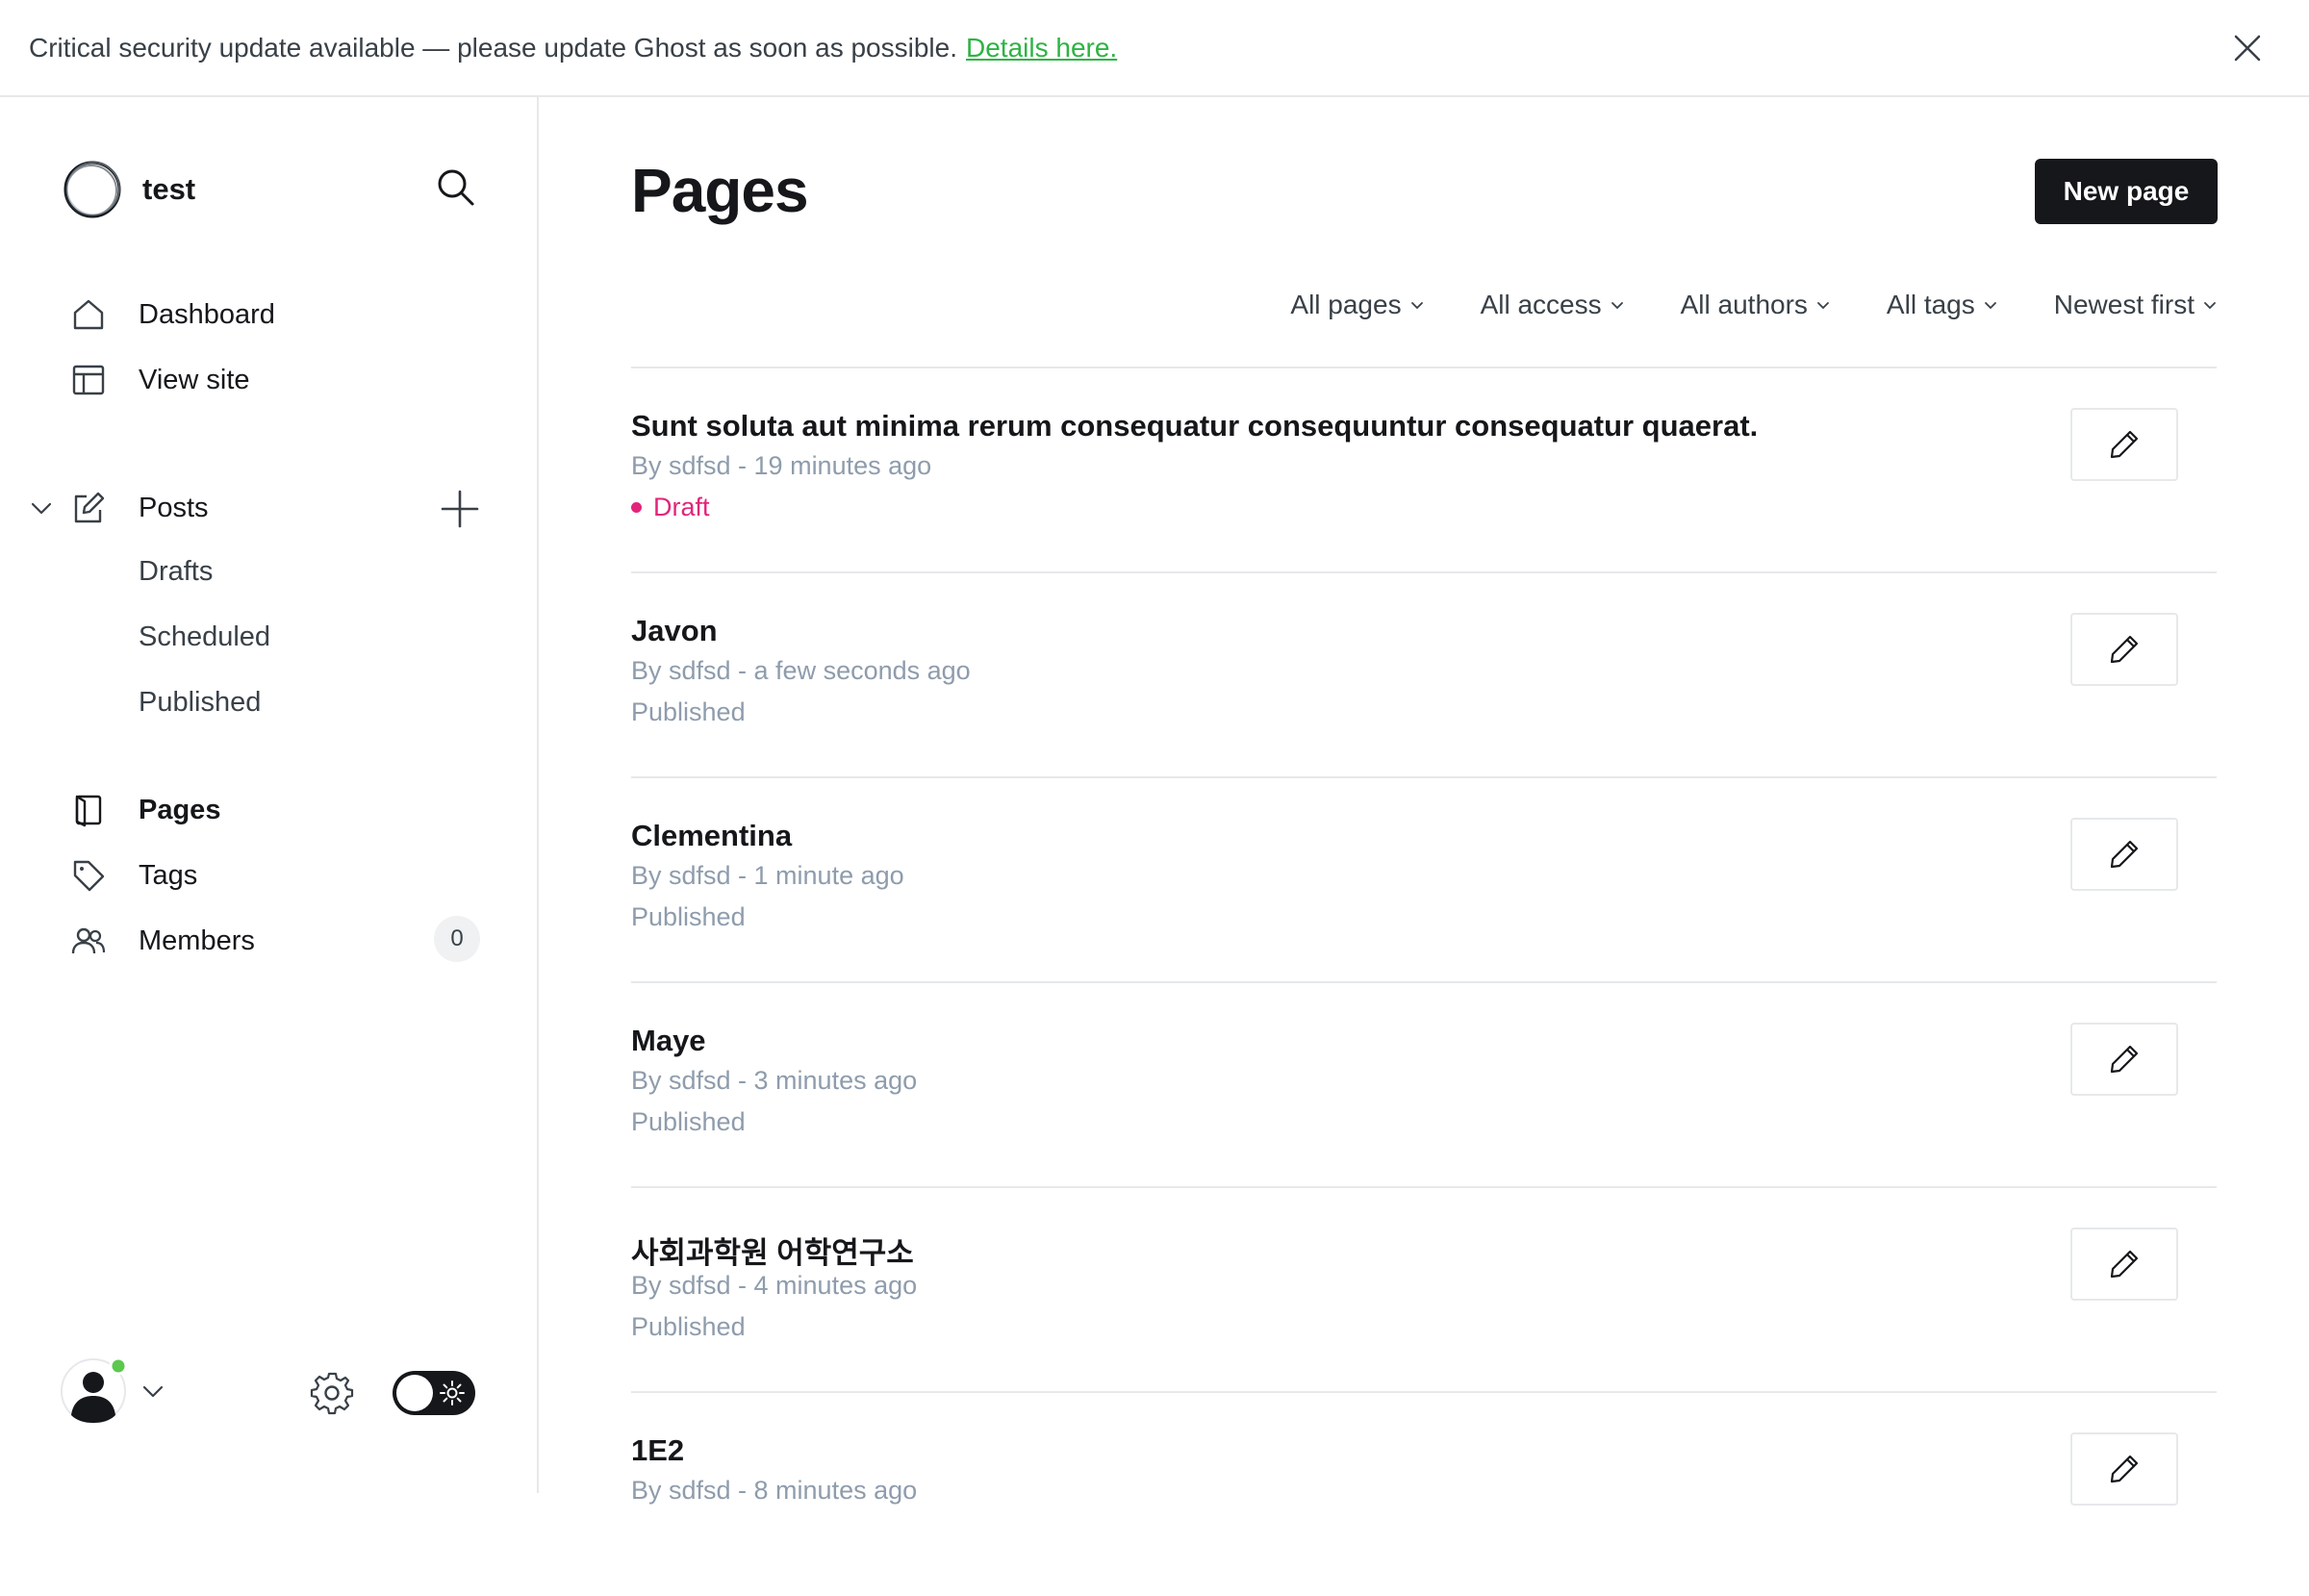  I want to click on filter-tags: All tags, so click(1942, 305).